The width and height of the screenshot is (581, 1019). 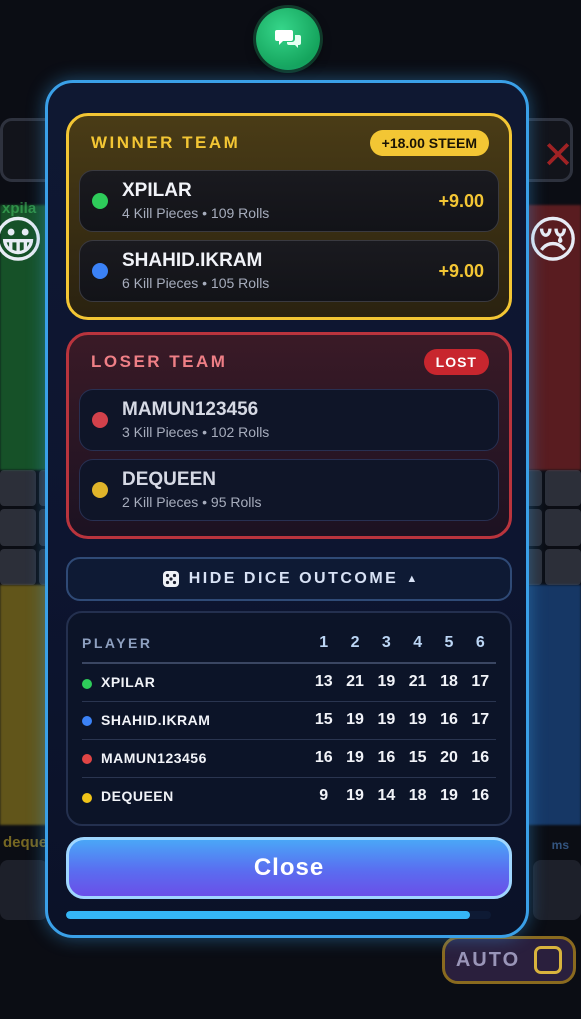 What do you see at coordinates (268, 915) in the screenshot?
I see `progress-fill` at bounding box center [268, 915].